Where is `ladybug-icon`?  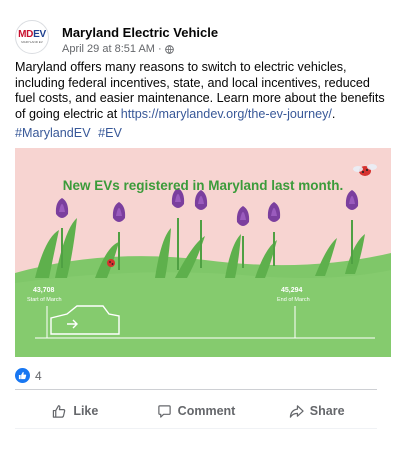
ladybug-icon is located at coordinates (111, 263).